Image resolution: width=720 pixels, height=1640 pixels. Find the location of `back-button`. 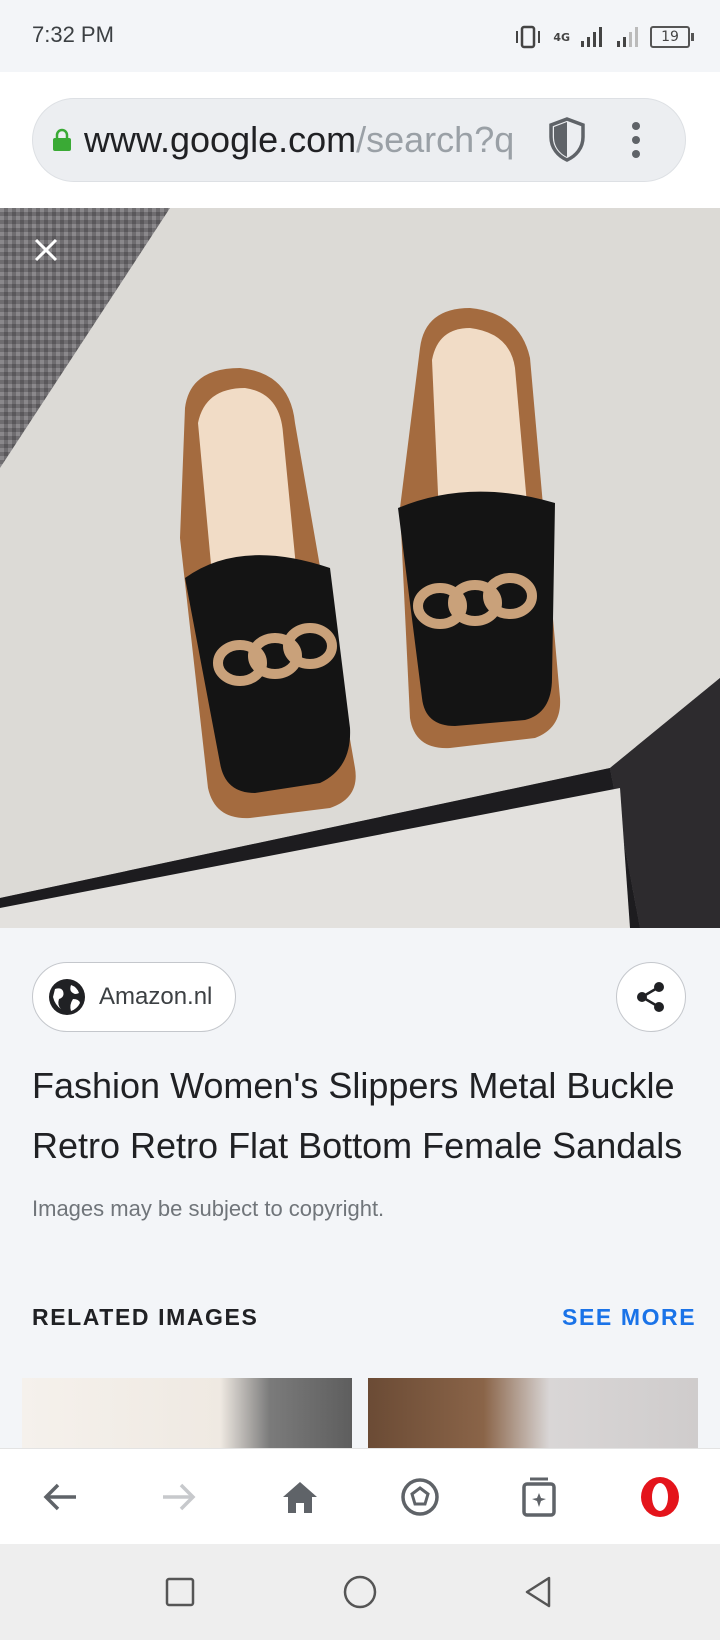

back-button is located at coordinates (60, 1497).